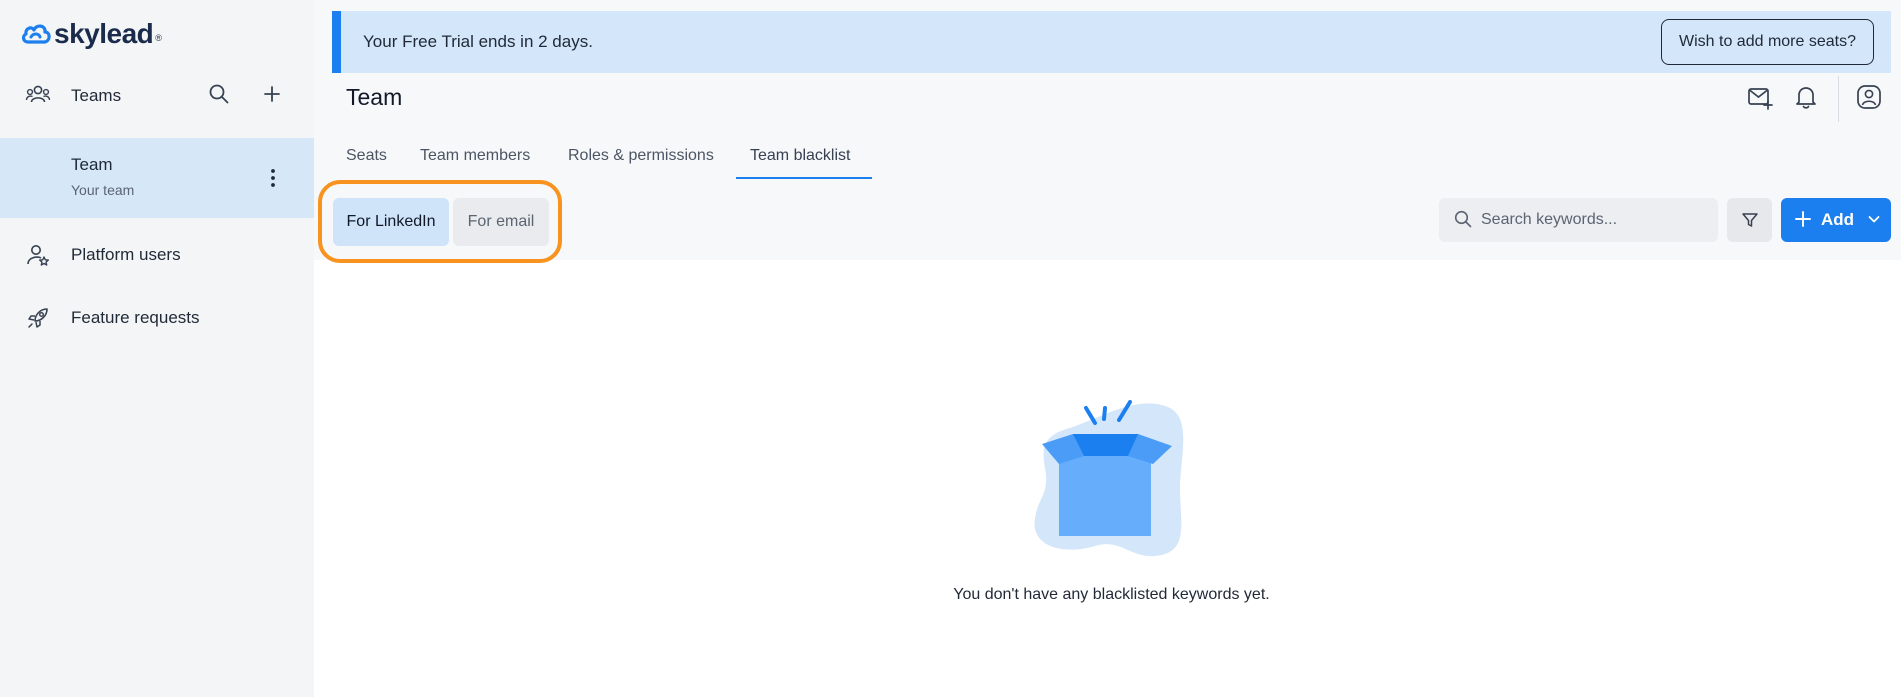  Describe the element at coordinates (104, 33) in the screenshot. I see `logo-text: skylead` at that location.